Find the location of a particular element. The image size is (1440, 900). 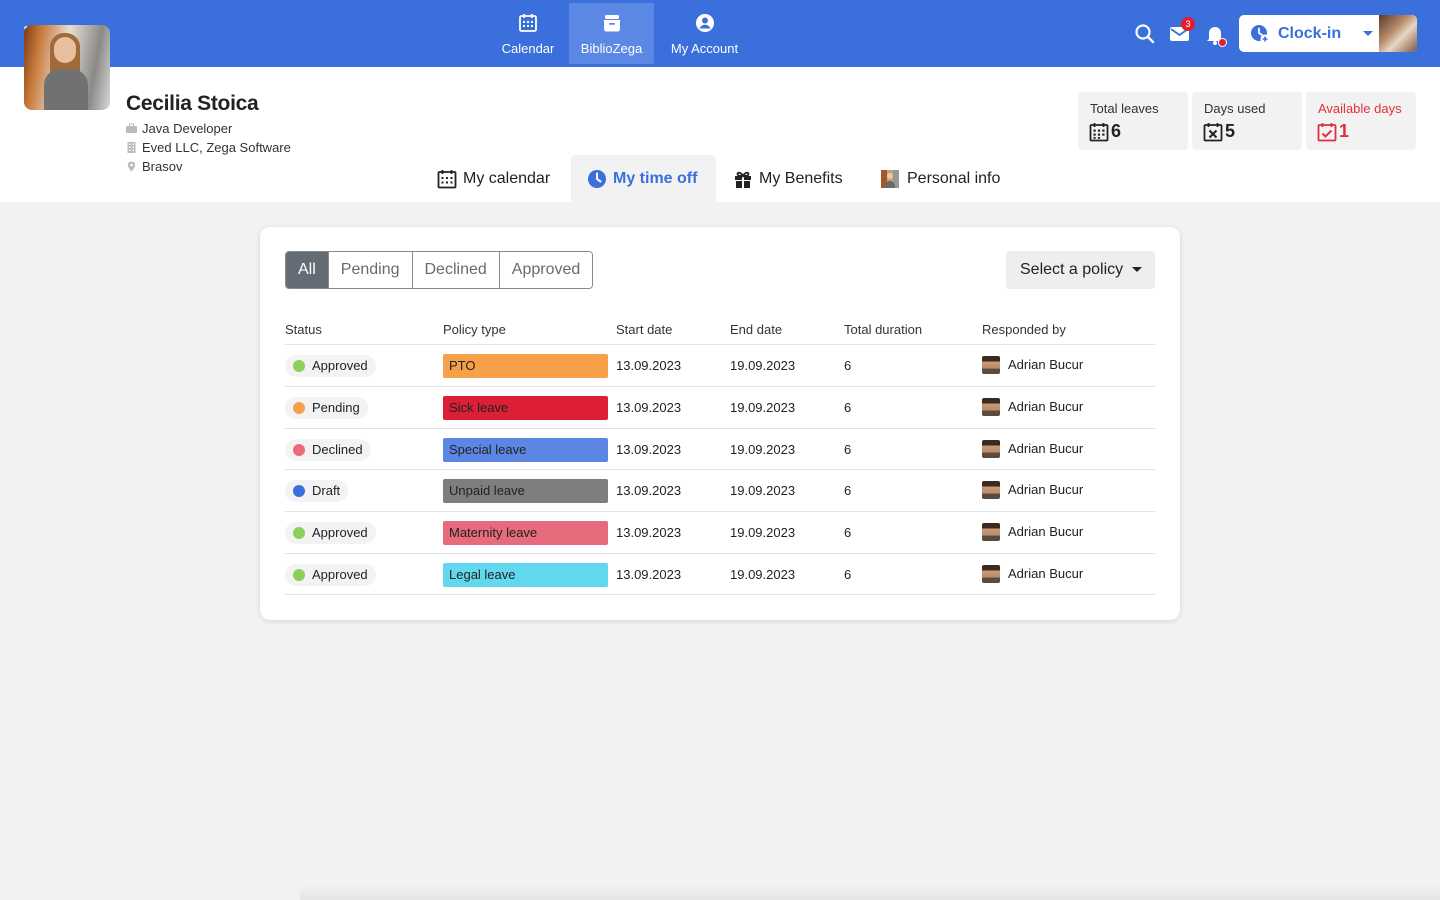

filter-approved: Approved is located at coordinates (545, 270).